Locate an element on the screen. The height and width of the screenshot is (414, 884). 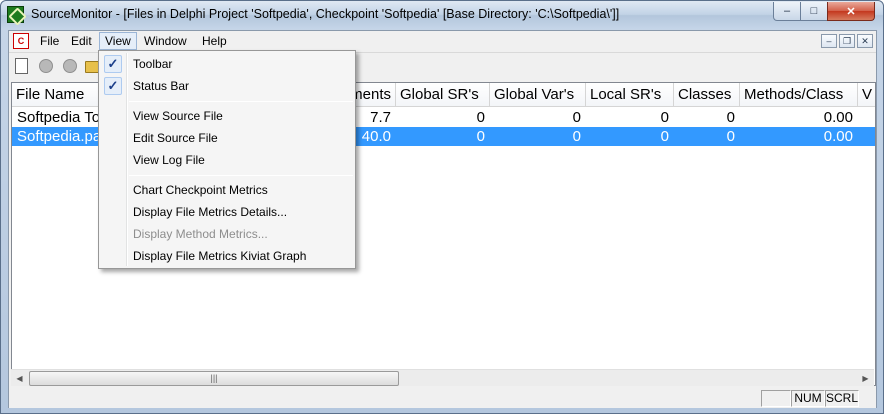
menu-file: File is located at coordinates (49, 41).